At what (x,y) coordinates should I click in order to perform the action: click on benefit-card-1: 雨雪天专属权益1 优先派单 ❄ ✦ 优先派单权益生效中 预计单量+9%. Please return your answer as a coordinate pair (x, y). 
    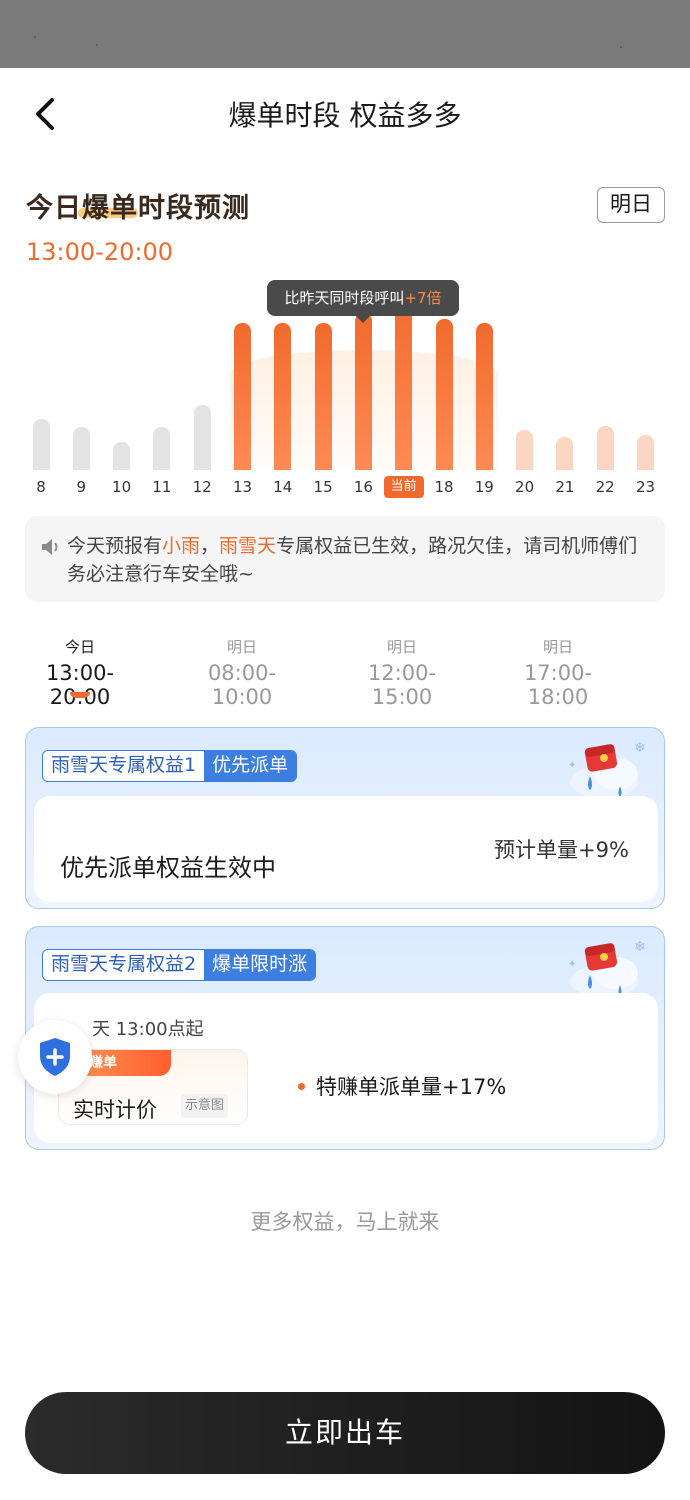
    Looking at the image, I should click on (345, 818).